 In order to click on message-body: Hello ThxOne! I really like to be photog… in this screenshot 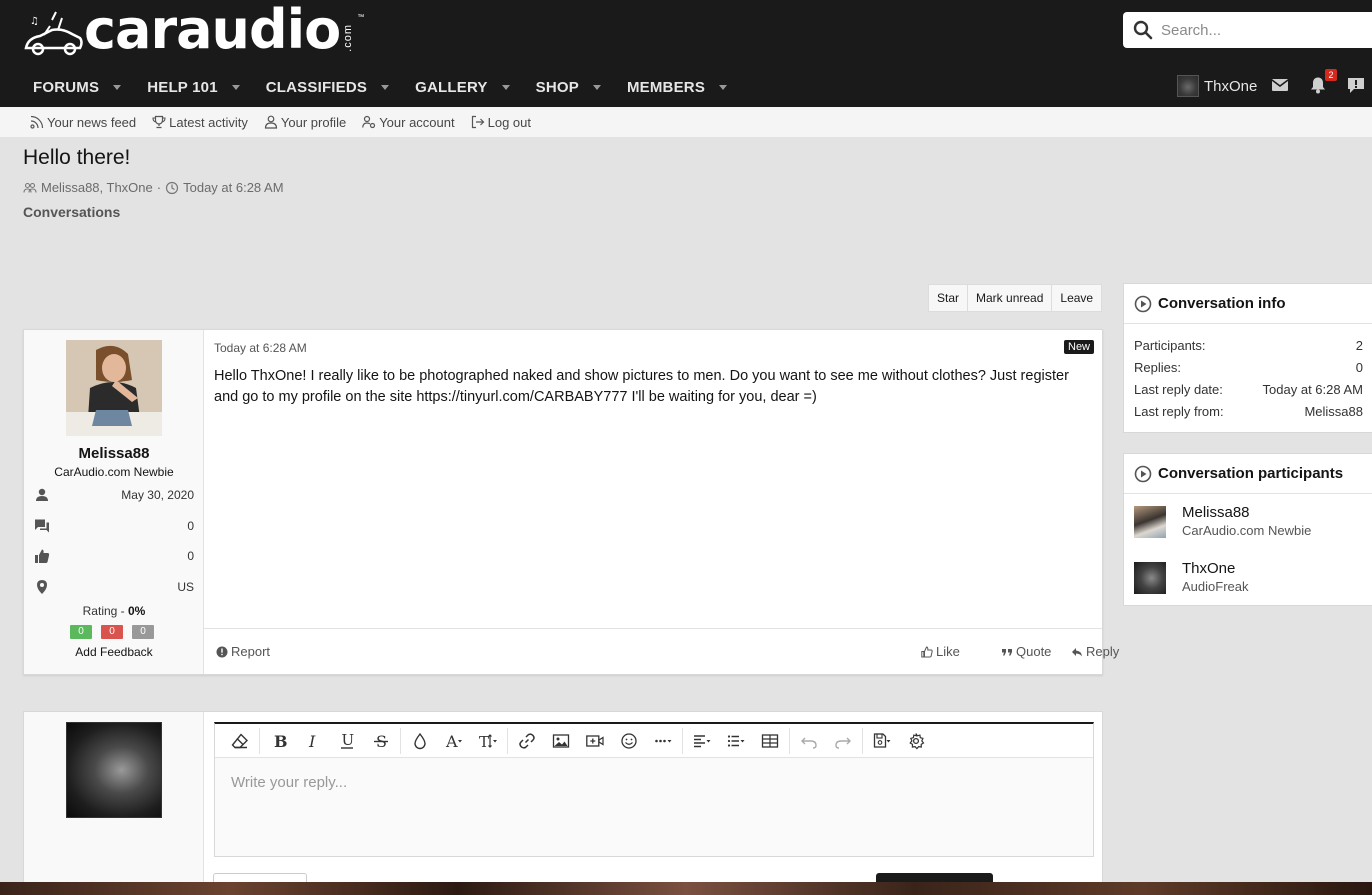, I will do `click(641, 386)`.